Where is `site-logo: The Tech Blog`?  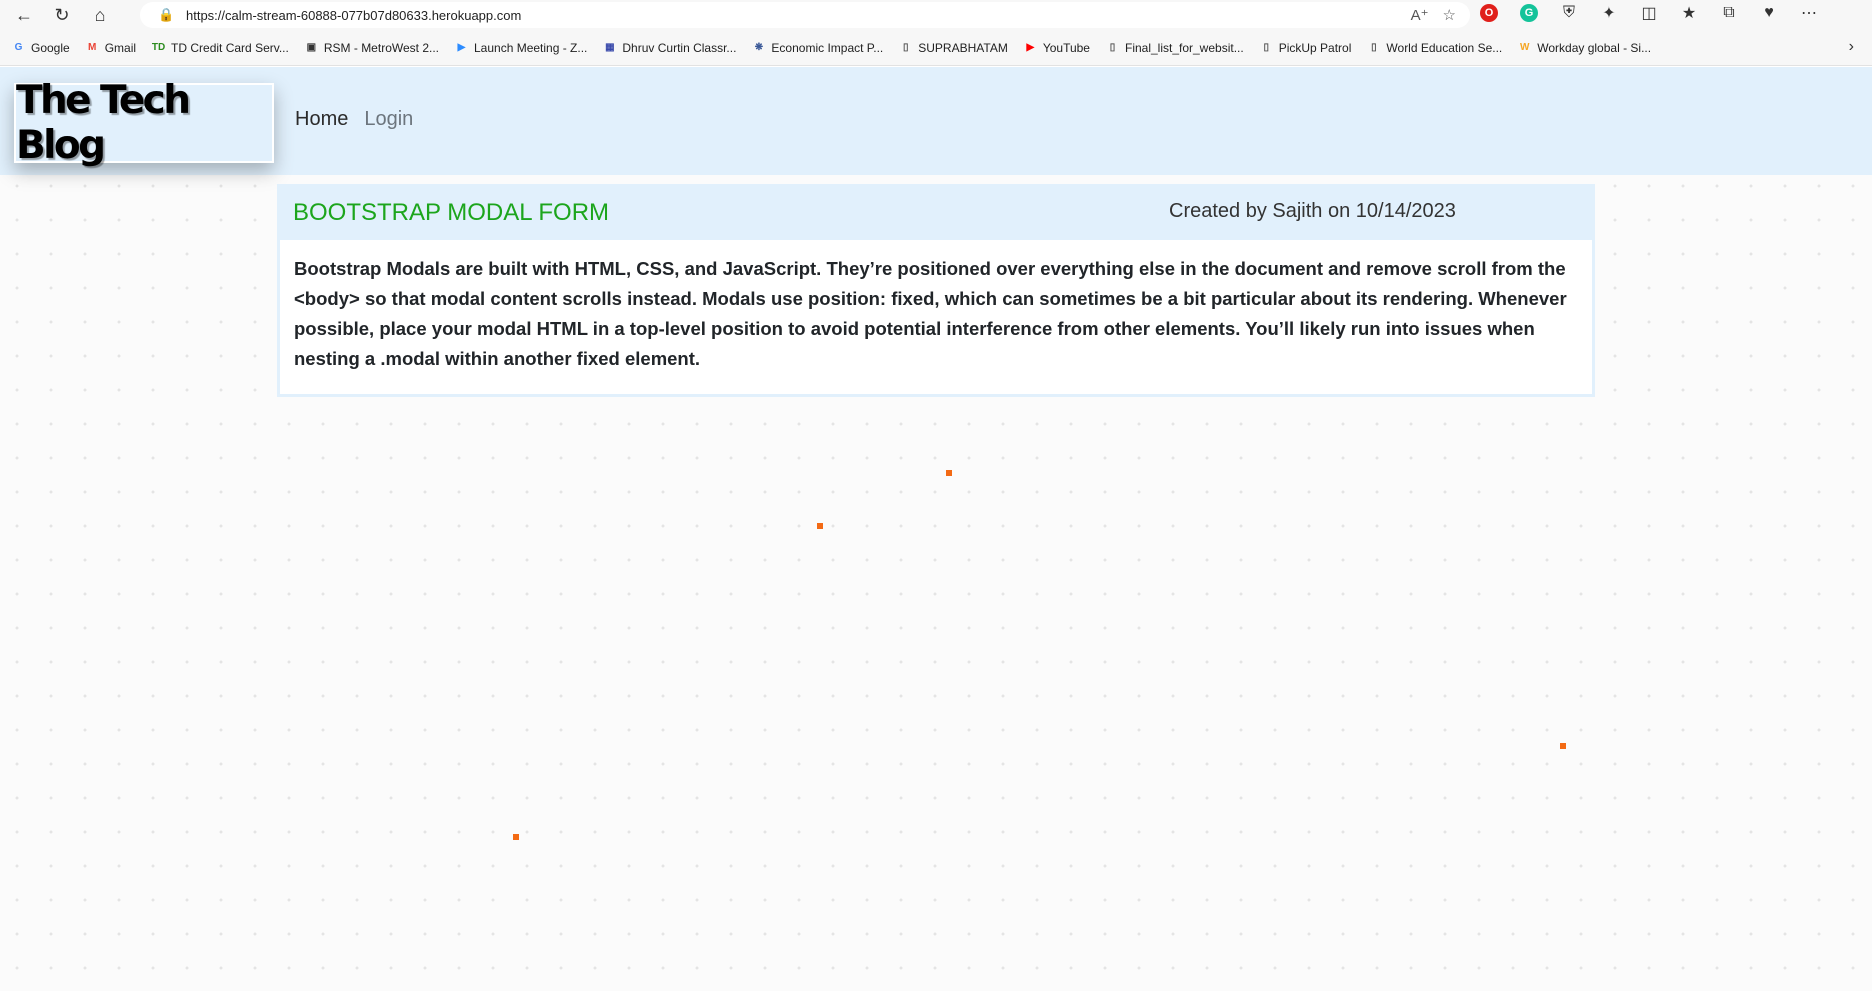
site-logo: The Tech Blog is located at coordinates (144, 123).